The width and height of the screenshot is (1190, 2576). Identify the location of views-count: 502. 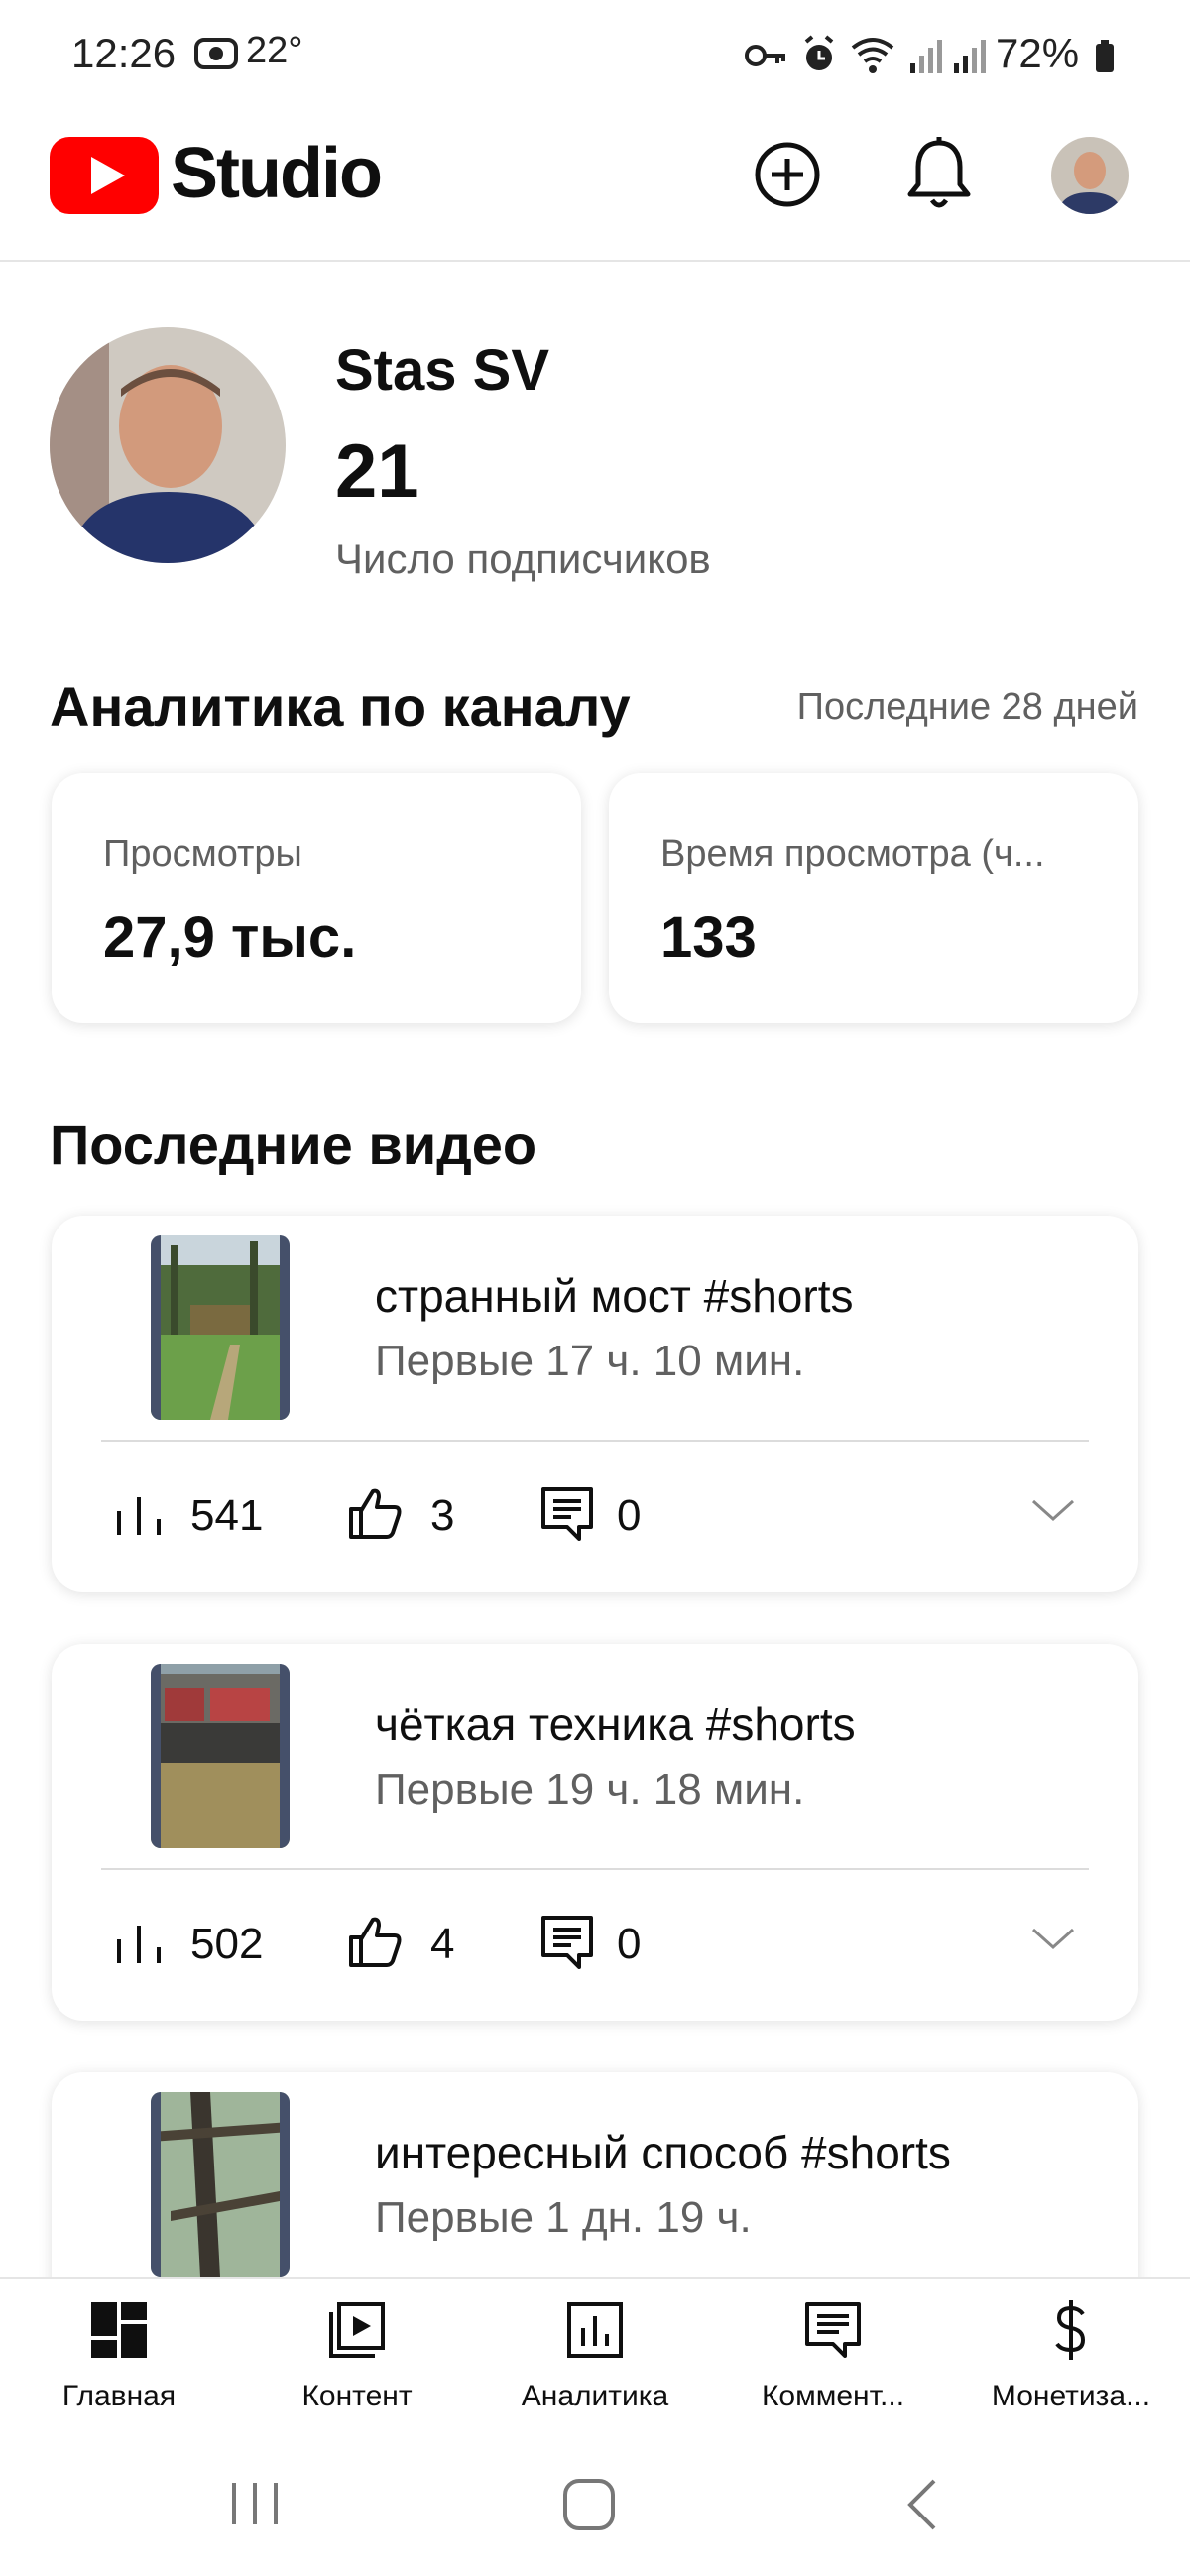
(227, 1944).